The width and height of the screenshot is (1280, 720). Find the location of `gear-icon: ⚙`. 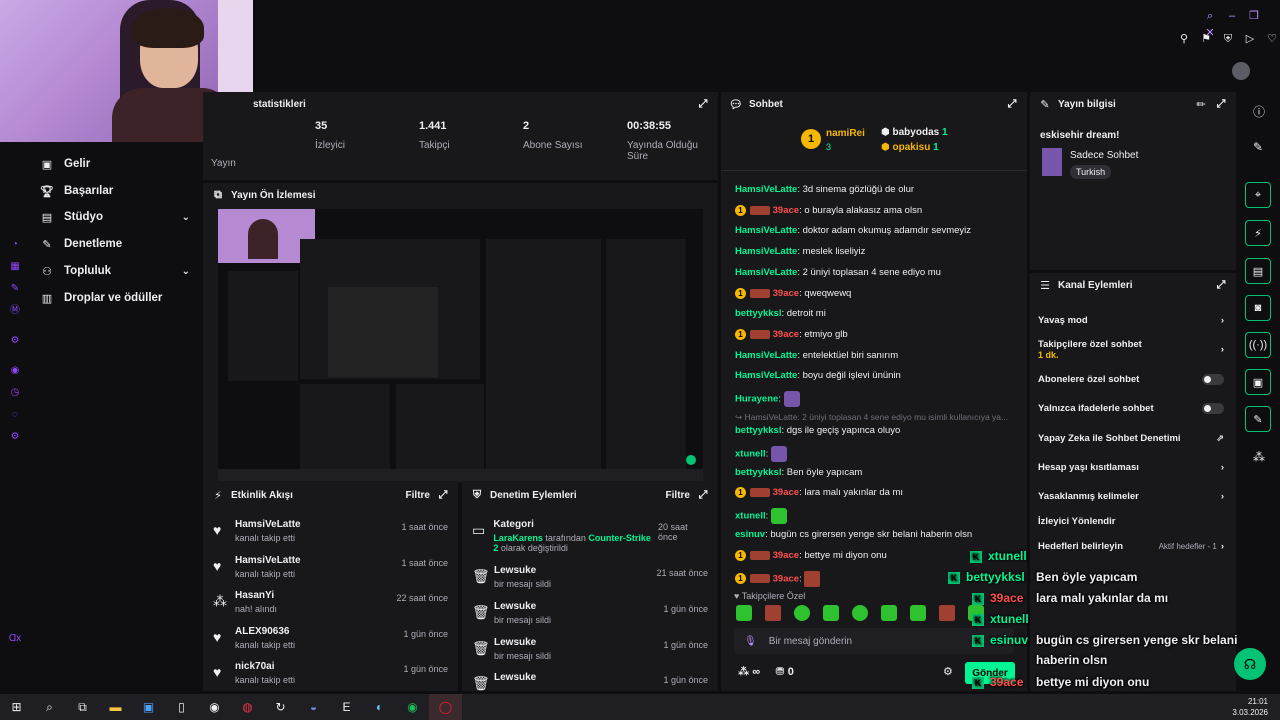

gear-icon: ⚙ is located at coordinates (15, 437).